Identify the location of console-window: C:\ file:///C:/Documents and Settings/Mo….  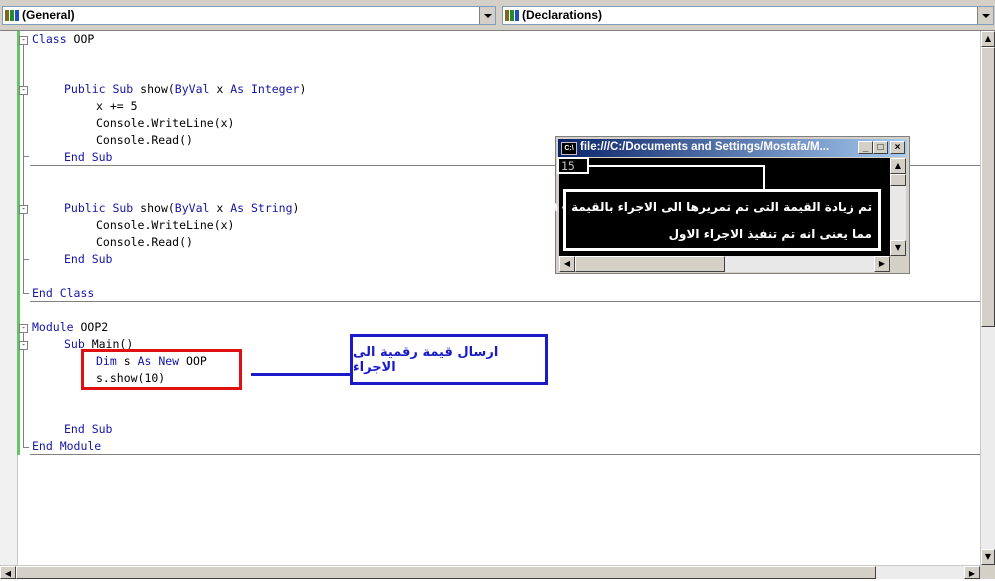
(731, 205).